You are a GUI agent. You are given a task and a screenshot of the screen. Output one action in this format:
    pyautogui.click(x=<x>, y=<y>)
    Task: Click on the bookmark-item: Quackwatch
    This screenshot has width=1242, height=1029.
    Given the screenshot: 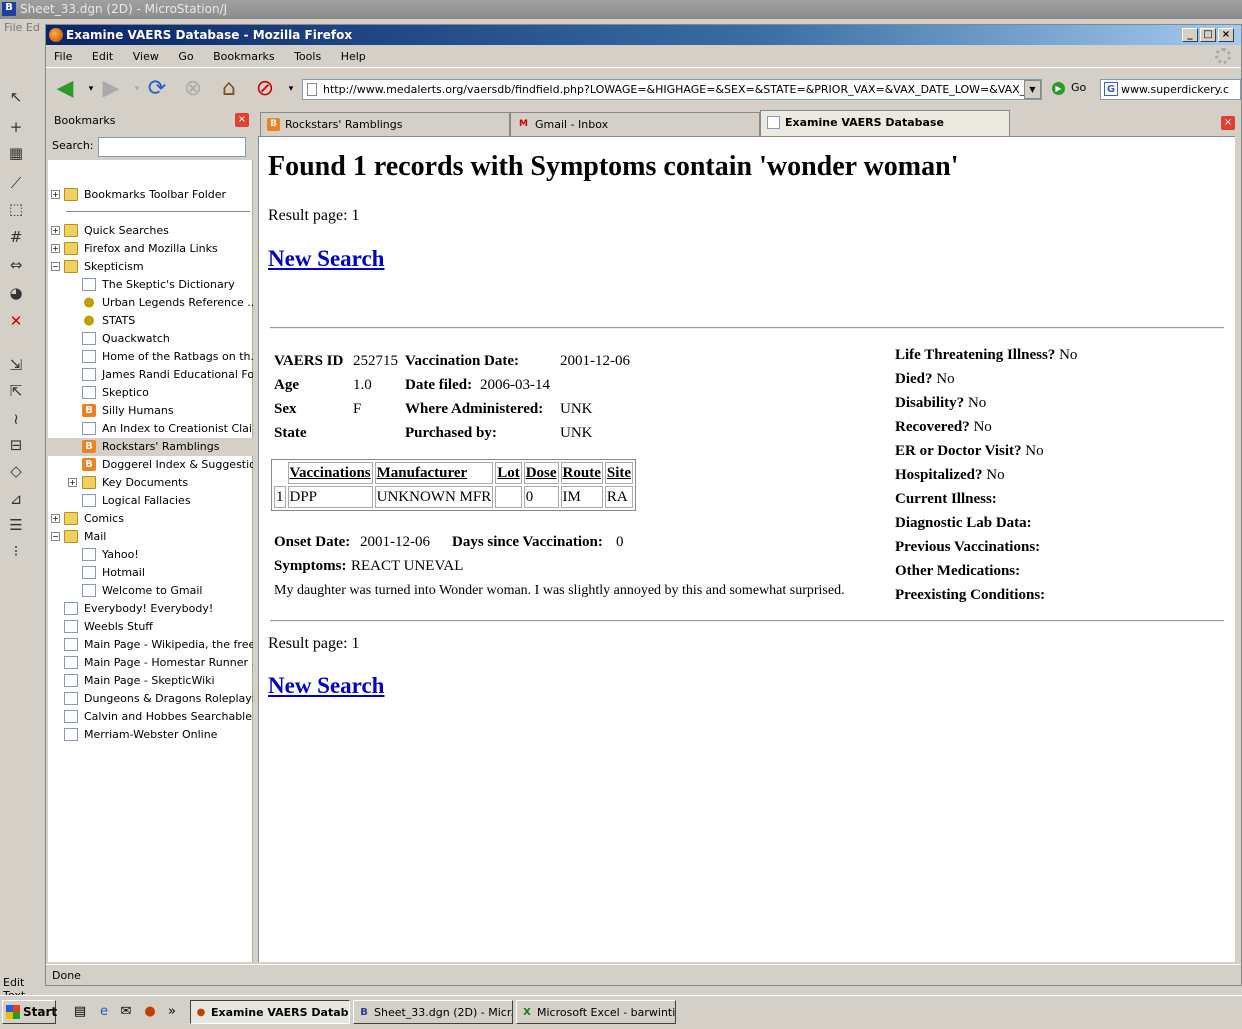 What is the action you would take?
    pyautogui.click(x=150, y=339)
    